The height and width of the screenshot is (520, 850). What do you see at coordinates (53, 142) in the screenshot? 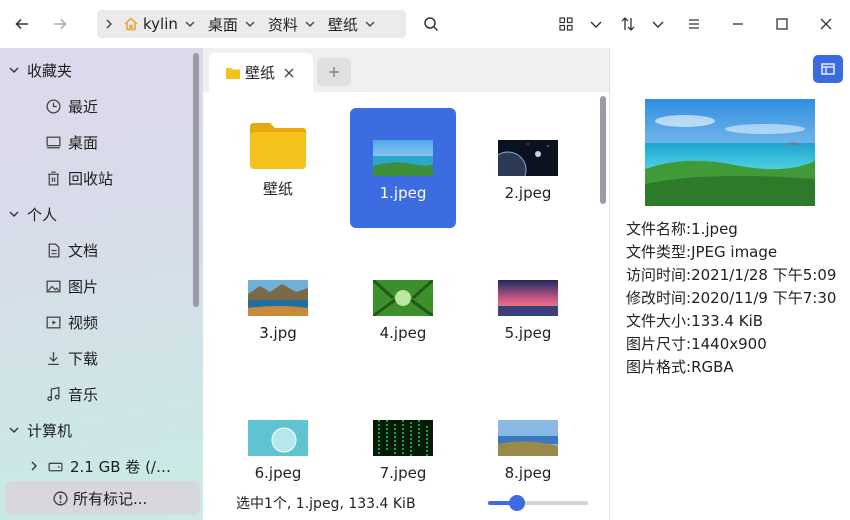
I see `desktop-icon` at bounding box center [53, 142].